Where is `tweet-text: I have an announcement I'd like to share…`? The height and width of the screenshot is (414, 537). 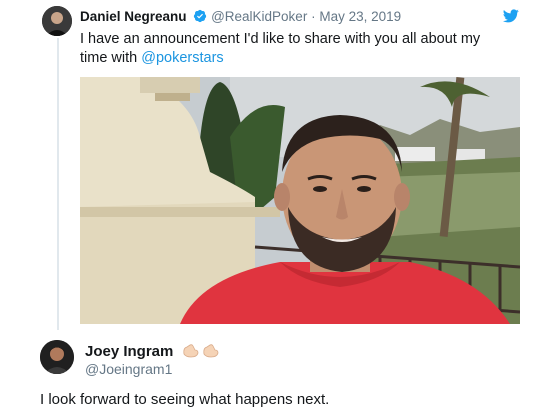
tweet-text: I have an announcement I'd like to share… is located at coordinates (295, 49).